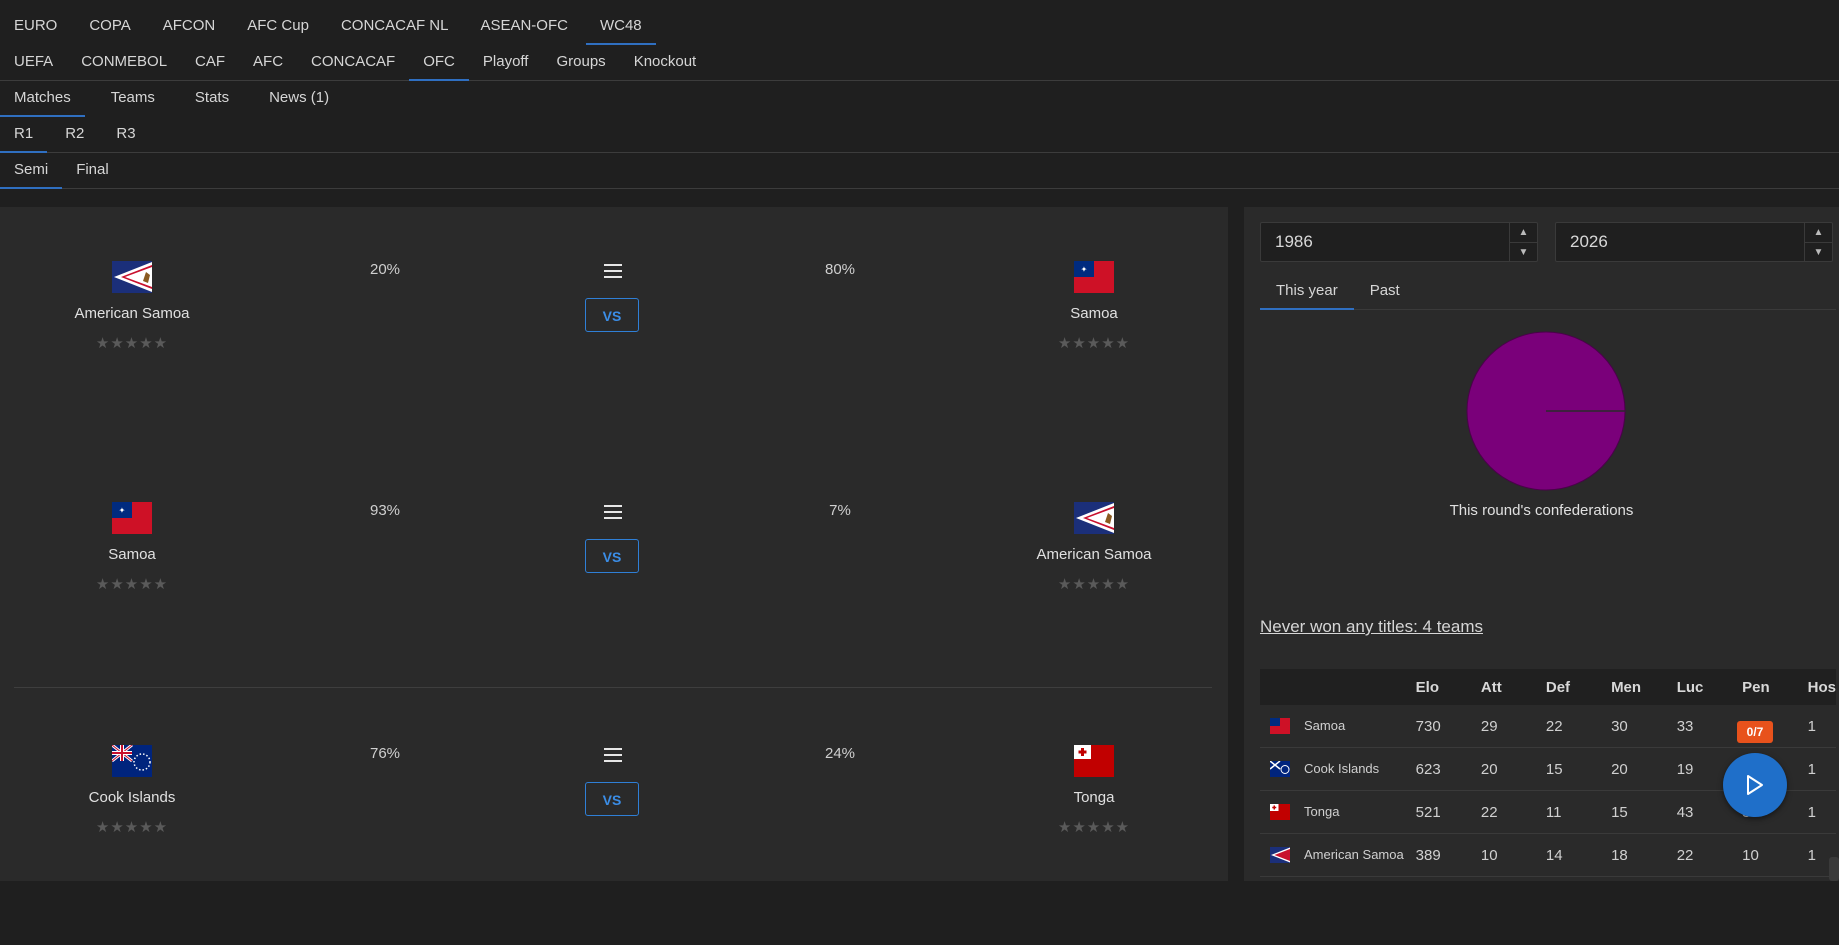  What do you see at coordinates (1505, 687) in the screenshot?
I see `col-att-header: Att` at bounding box center [1505, 687].